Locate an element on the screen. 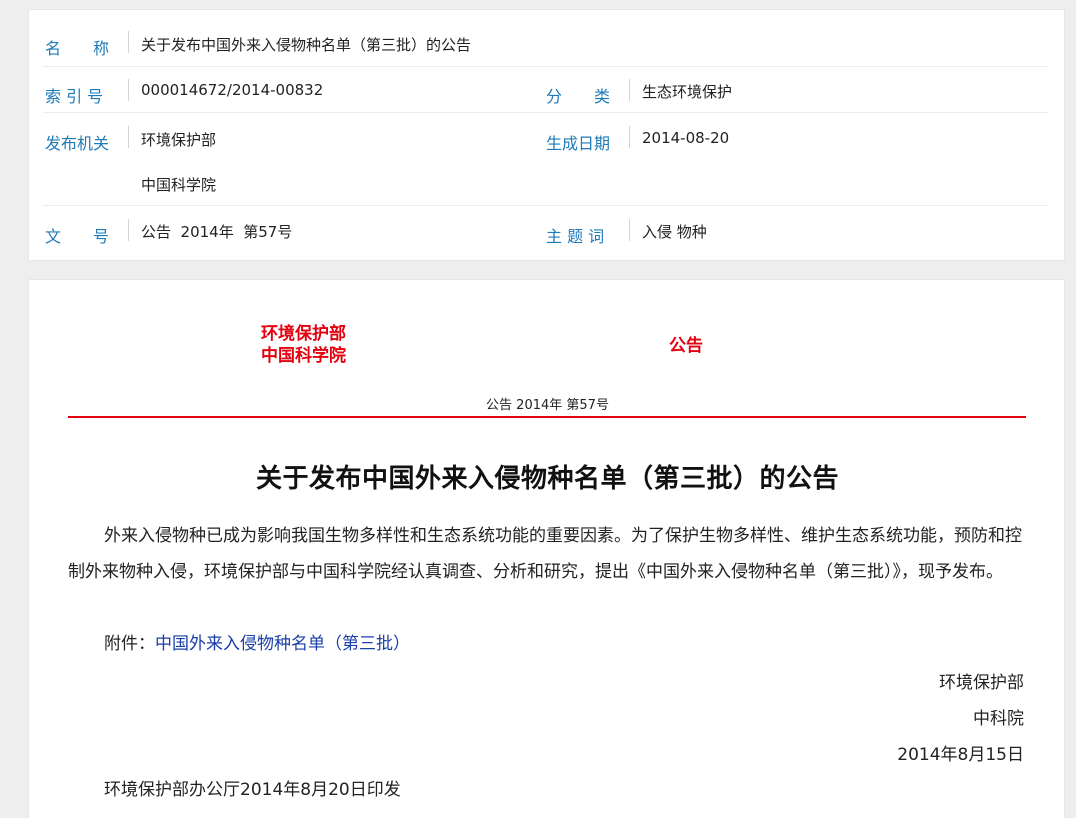  date-label: 生成日期 is located at coordinates (578, 143).